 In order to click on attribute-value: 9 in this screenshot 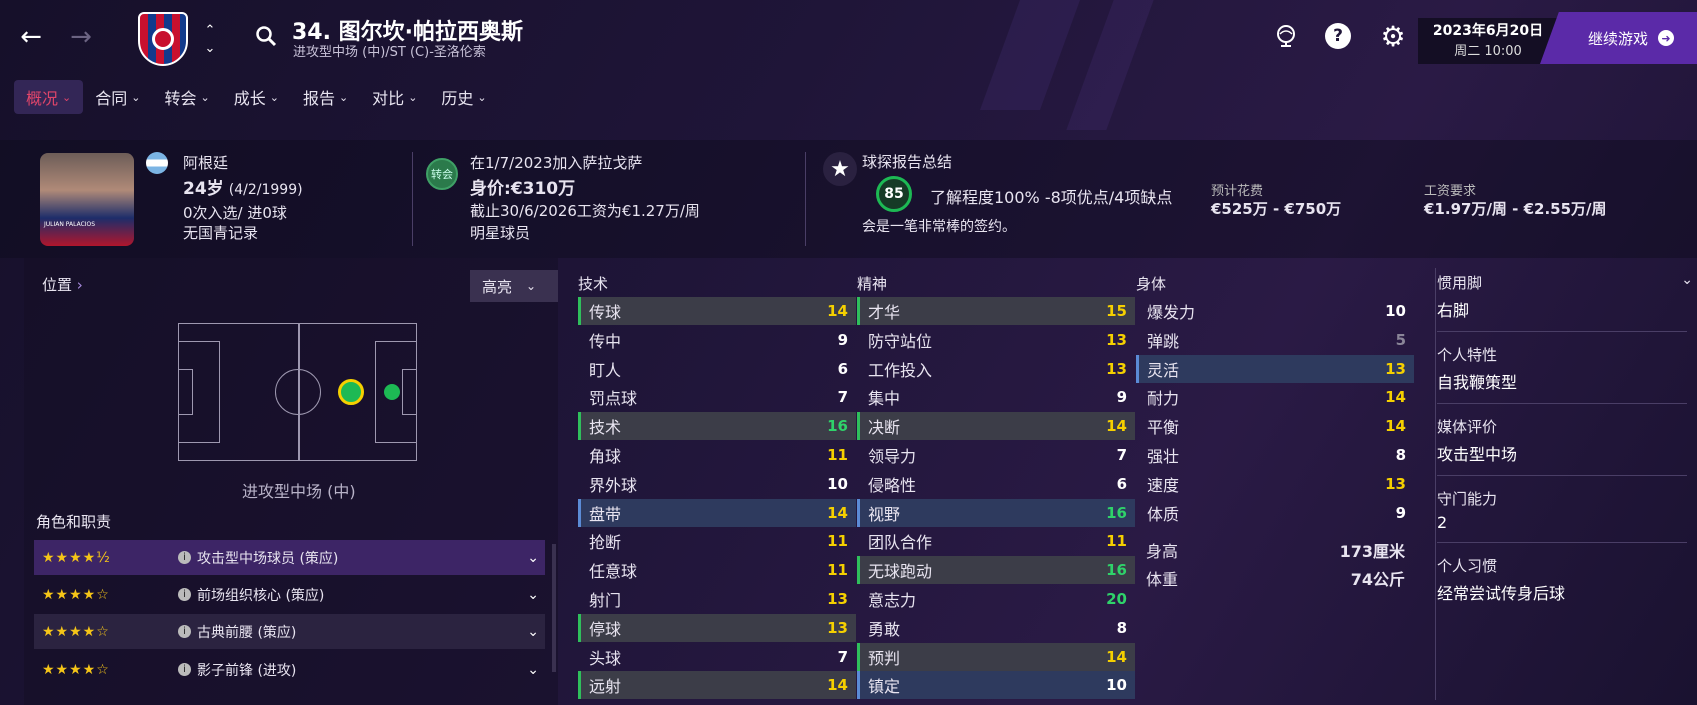, I will do `click(842, 339)`.